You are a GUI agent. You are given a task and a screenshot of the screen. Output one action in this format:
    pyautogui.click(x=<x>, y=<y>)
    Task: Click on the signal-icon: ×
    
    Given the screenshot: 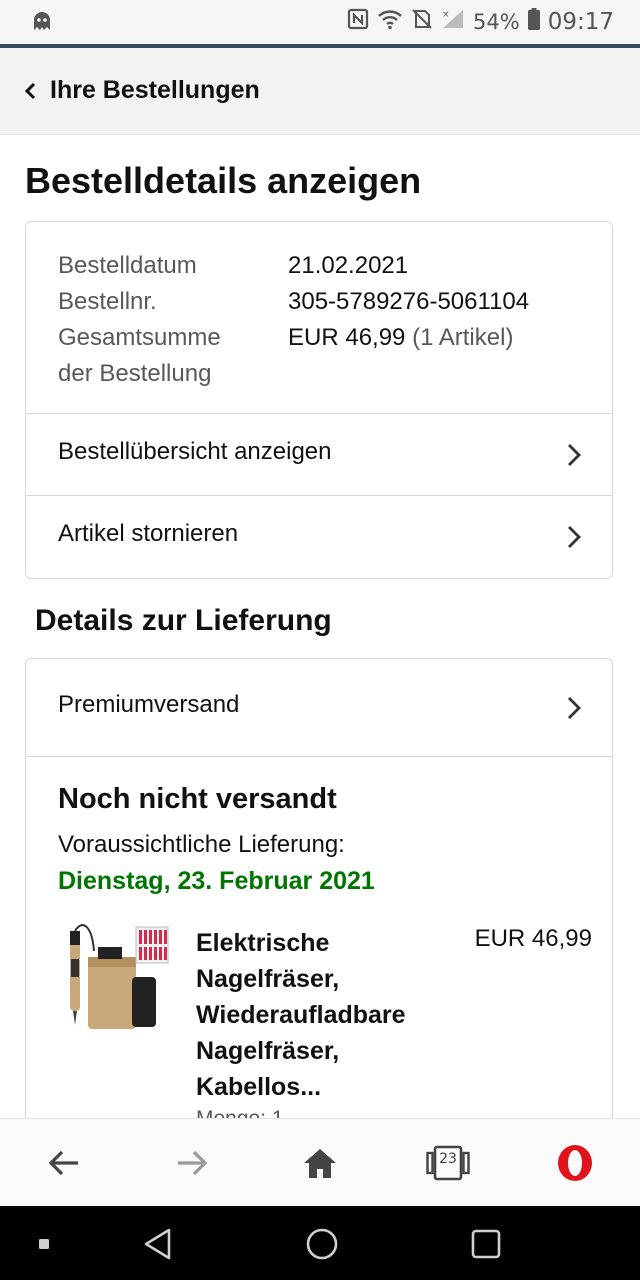 What is the action you would take?
    pyautogui.click(x=453, y=21)
    